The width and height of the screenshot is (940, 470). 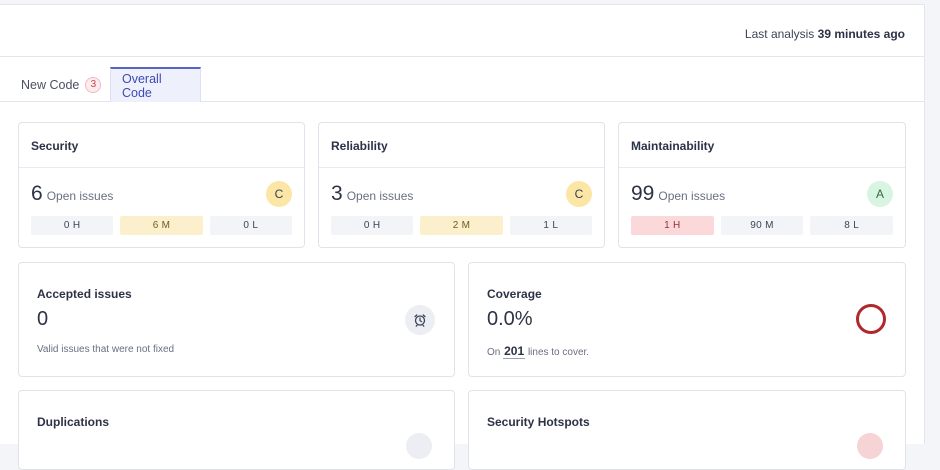 I want to click on last-analysis-info: Last analysis 39 minutes ago, so click(x=825, y=34).